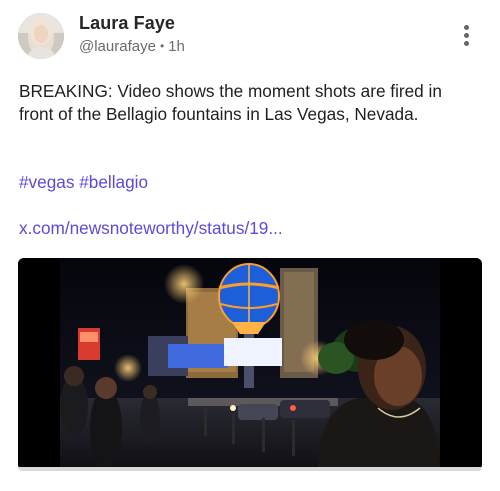 Image resolution: width=500 pixels, height=491 pixels. I want to click on avatar-image, so click(41, 36).